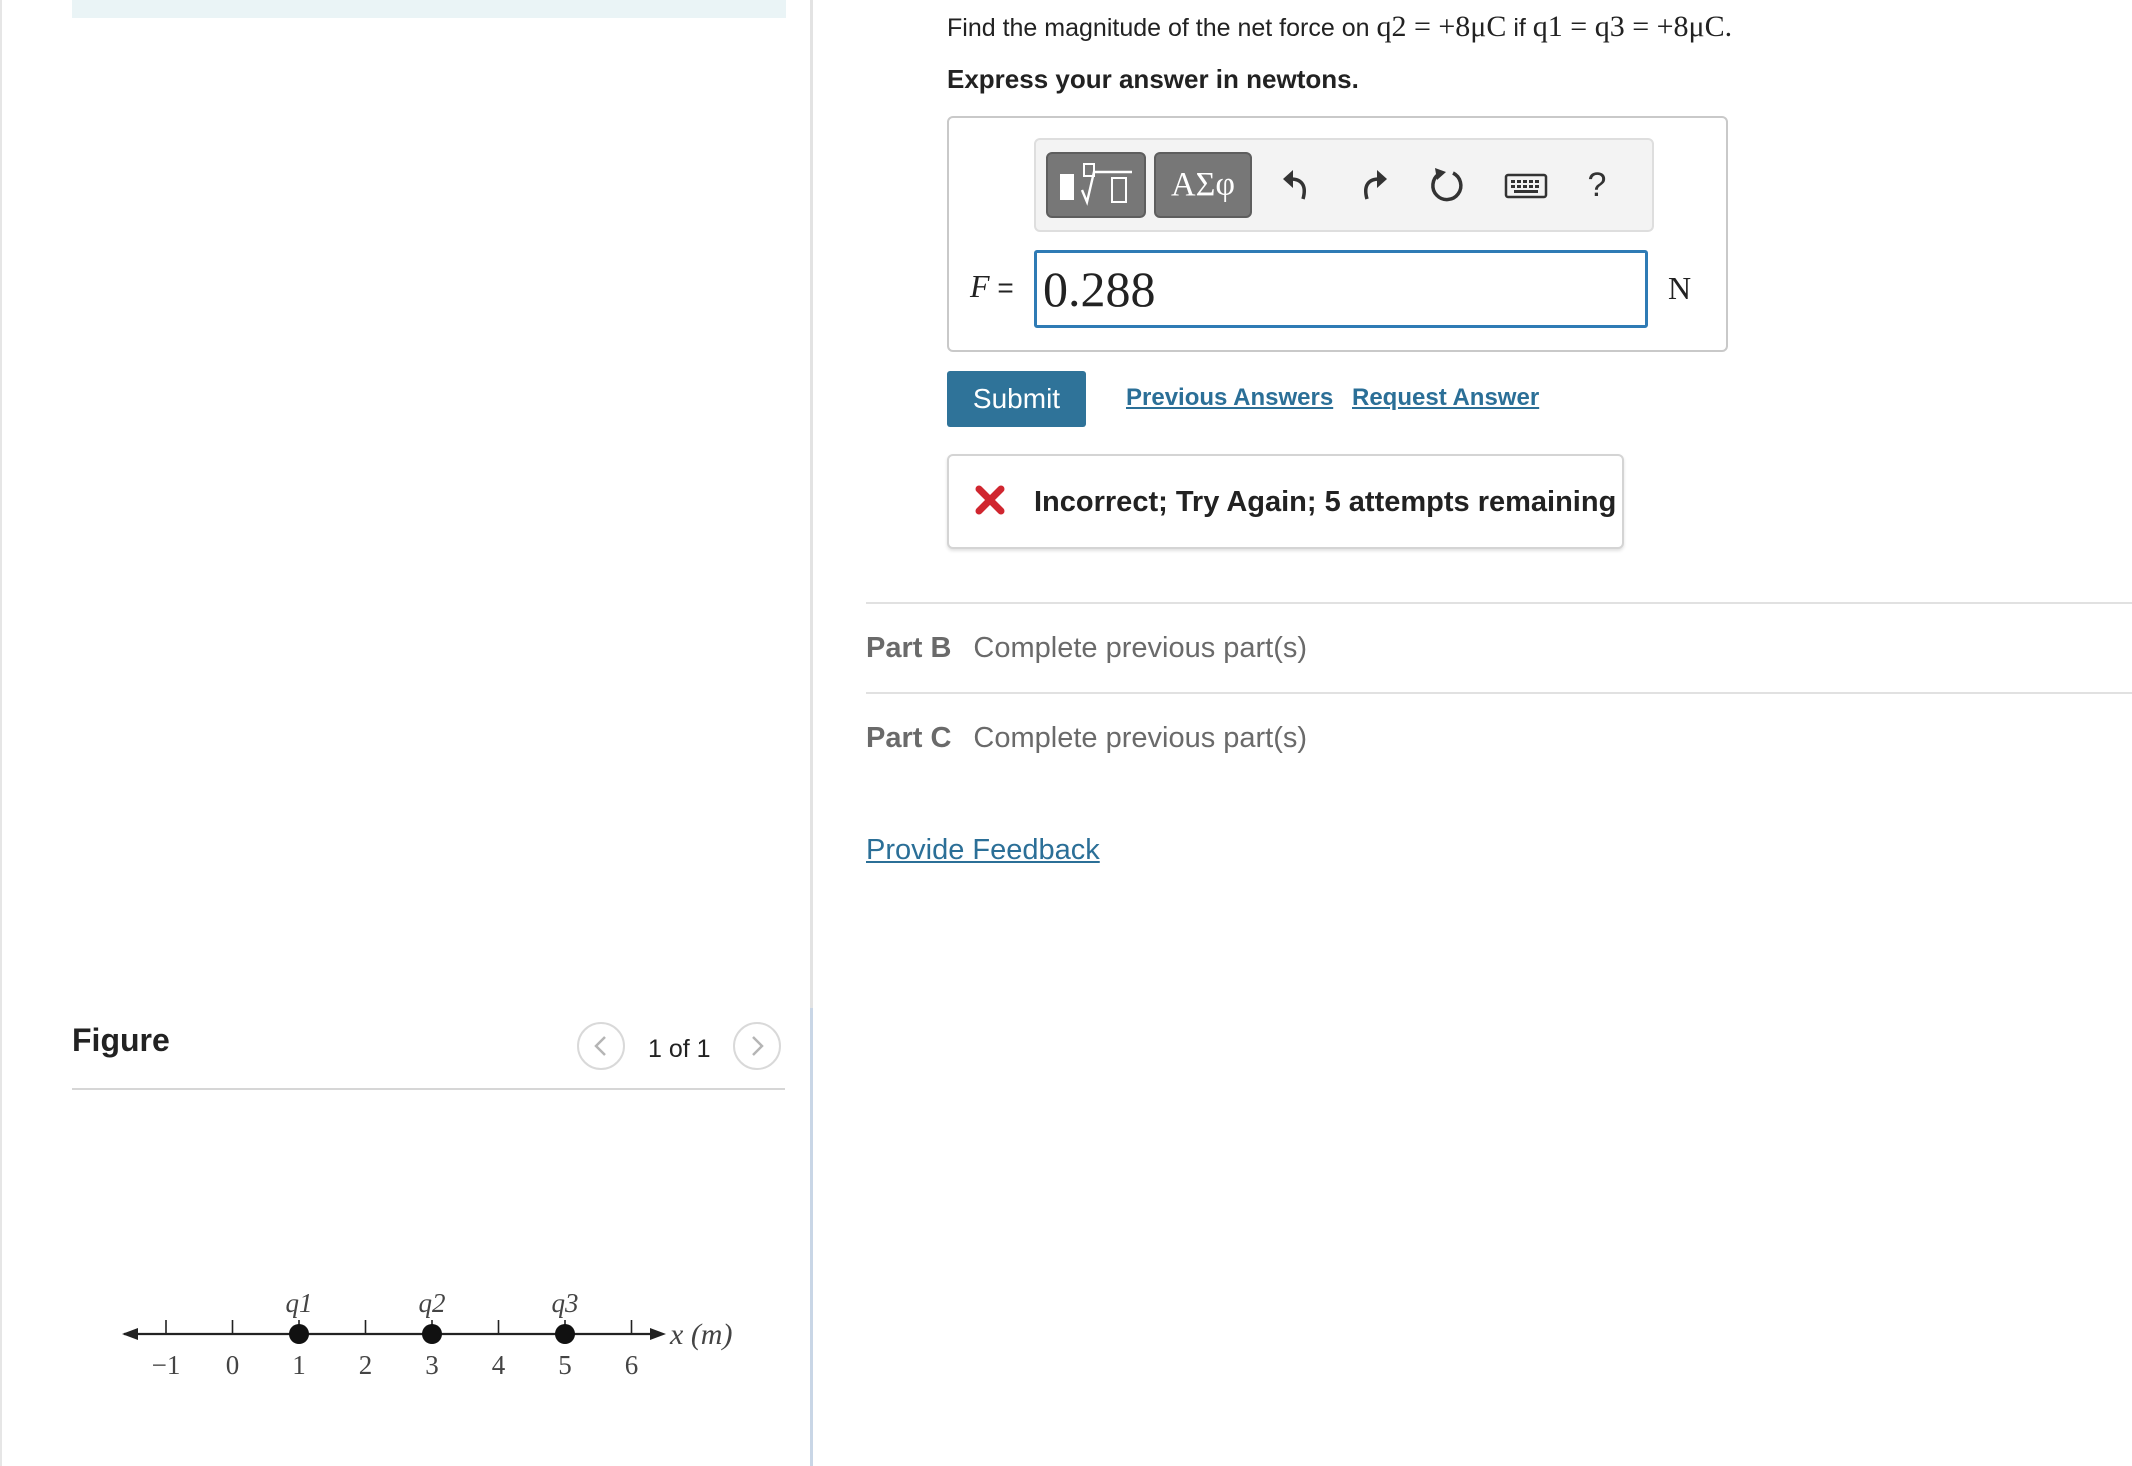  What do you see at coordinates (658, 1334) in the screenshot?
I see `axis-right-arrow` at bounding box center [658, 1334].